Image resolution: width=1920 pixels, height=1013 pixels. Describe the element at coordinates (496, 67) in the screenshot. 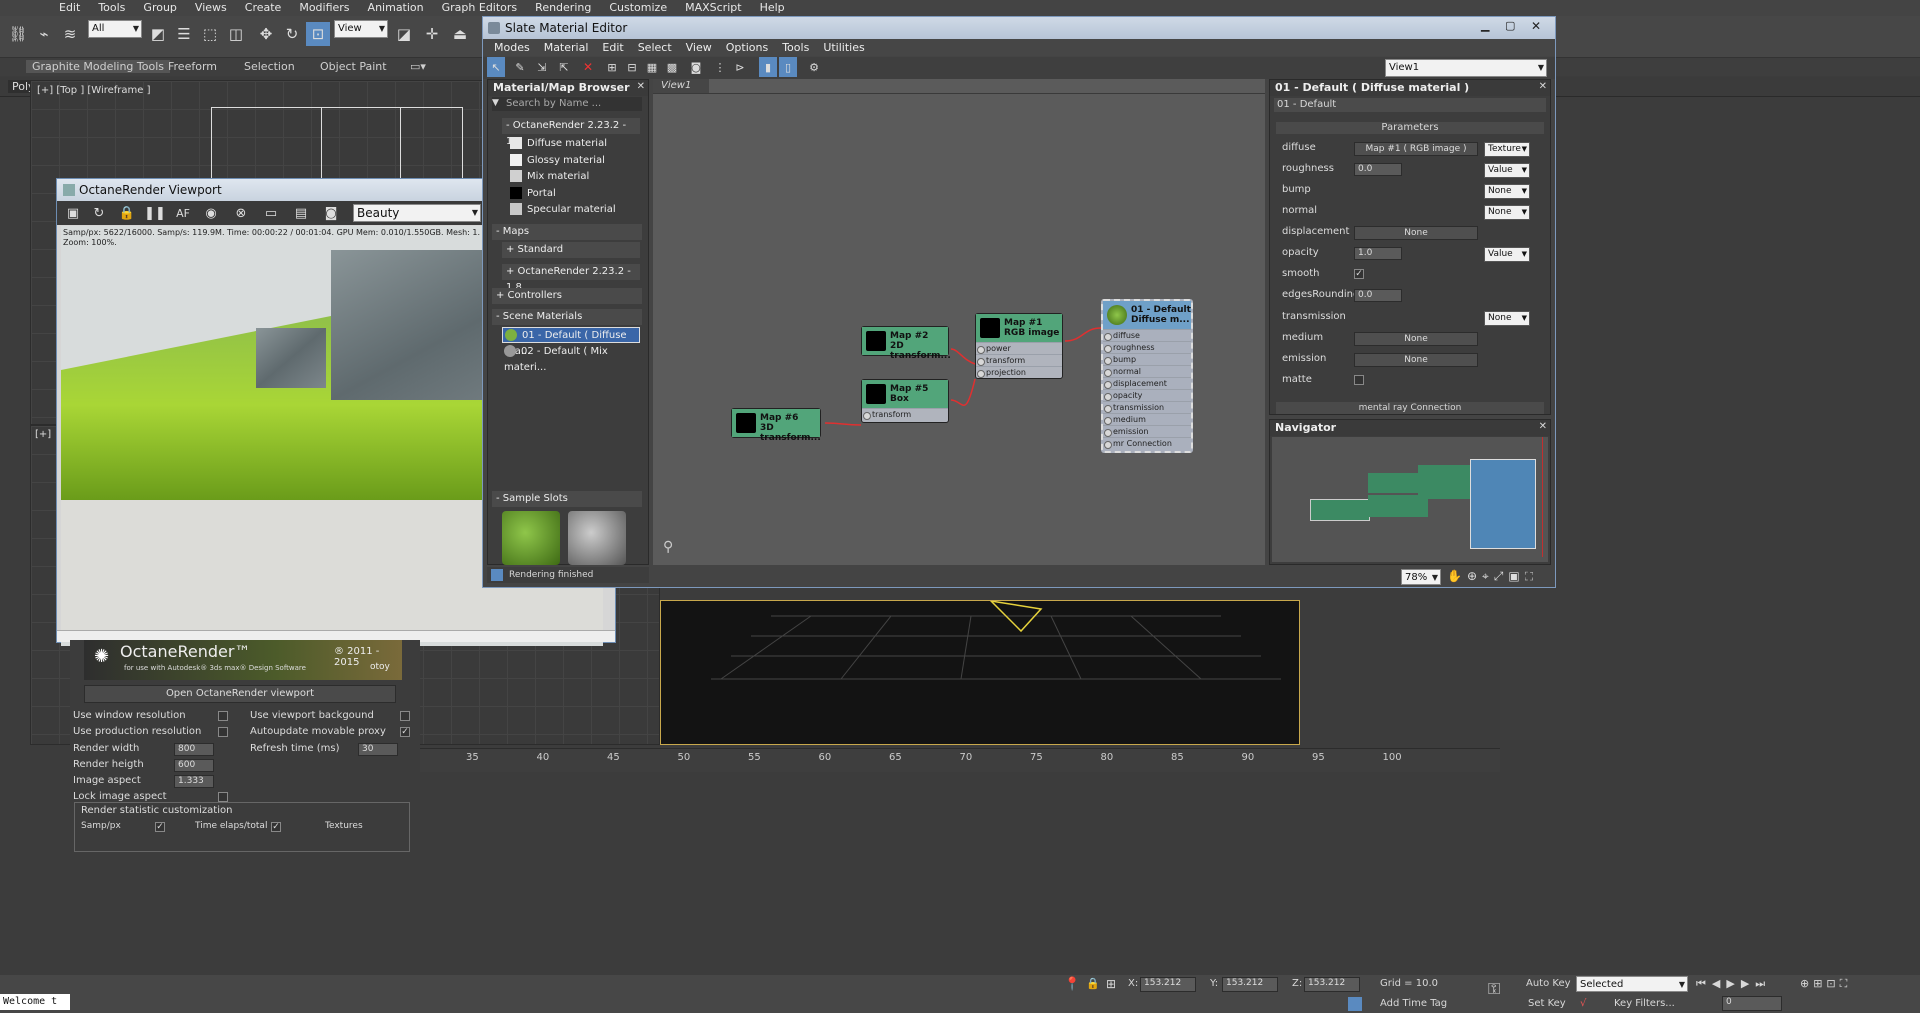

I see `select-tool-icon: ↖` at that location.